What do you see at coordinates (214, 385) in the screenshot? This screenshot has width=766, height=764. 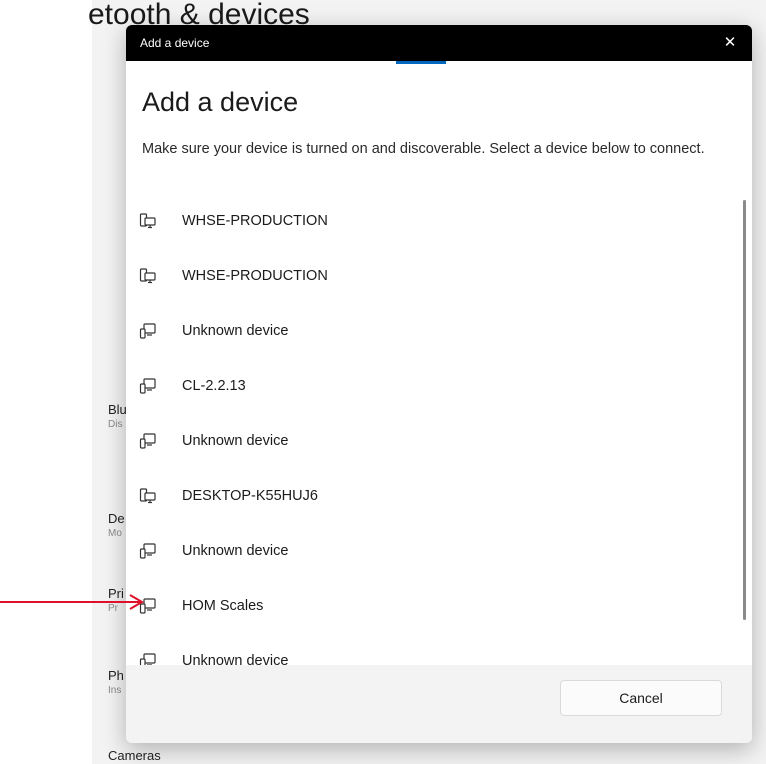 I see `device-name: CL-2.2.13` at bounding box center [214, 385].